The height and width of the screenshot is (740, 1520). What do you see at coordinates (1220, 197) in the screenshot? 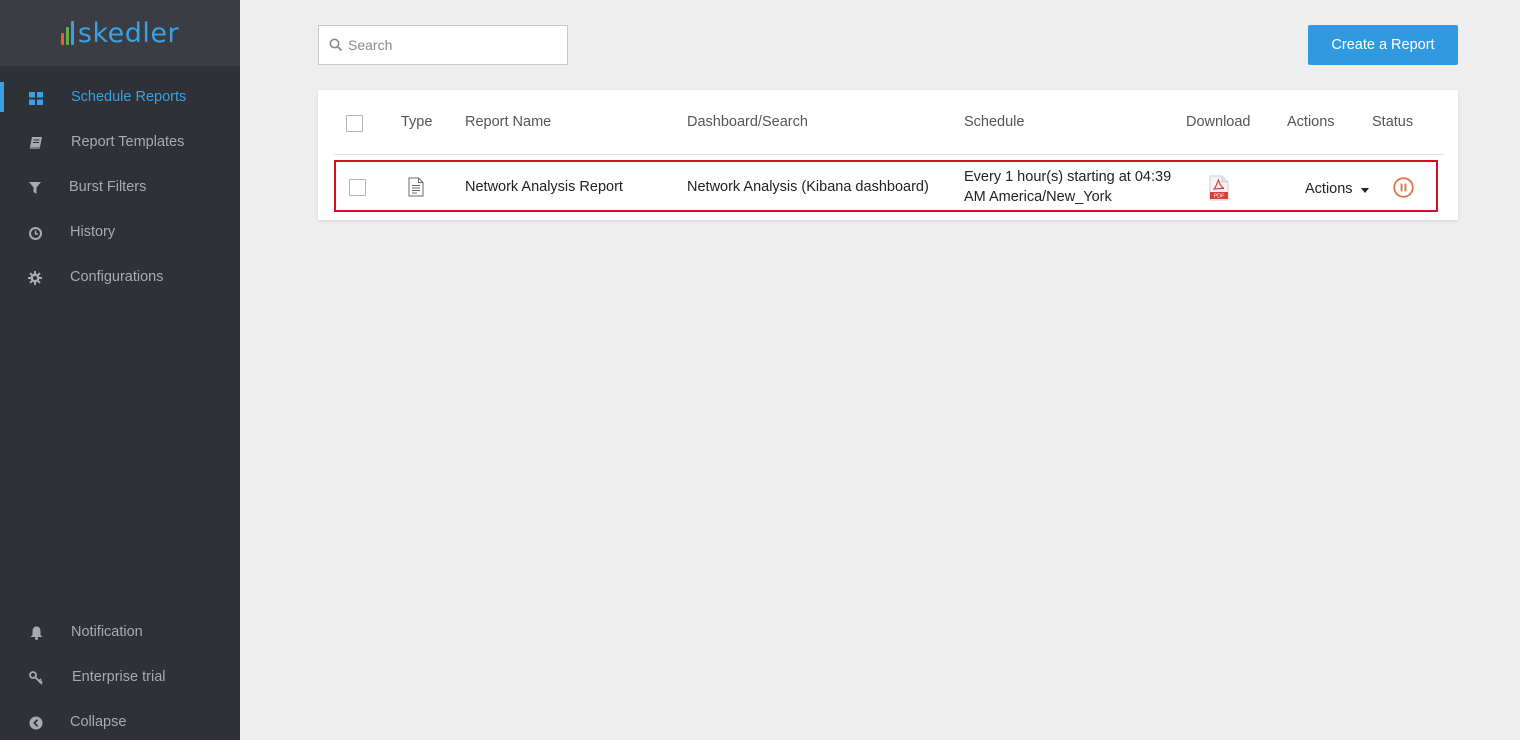
I see `pdf-badge-text: PDF` at bounding box center [1220, 197].